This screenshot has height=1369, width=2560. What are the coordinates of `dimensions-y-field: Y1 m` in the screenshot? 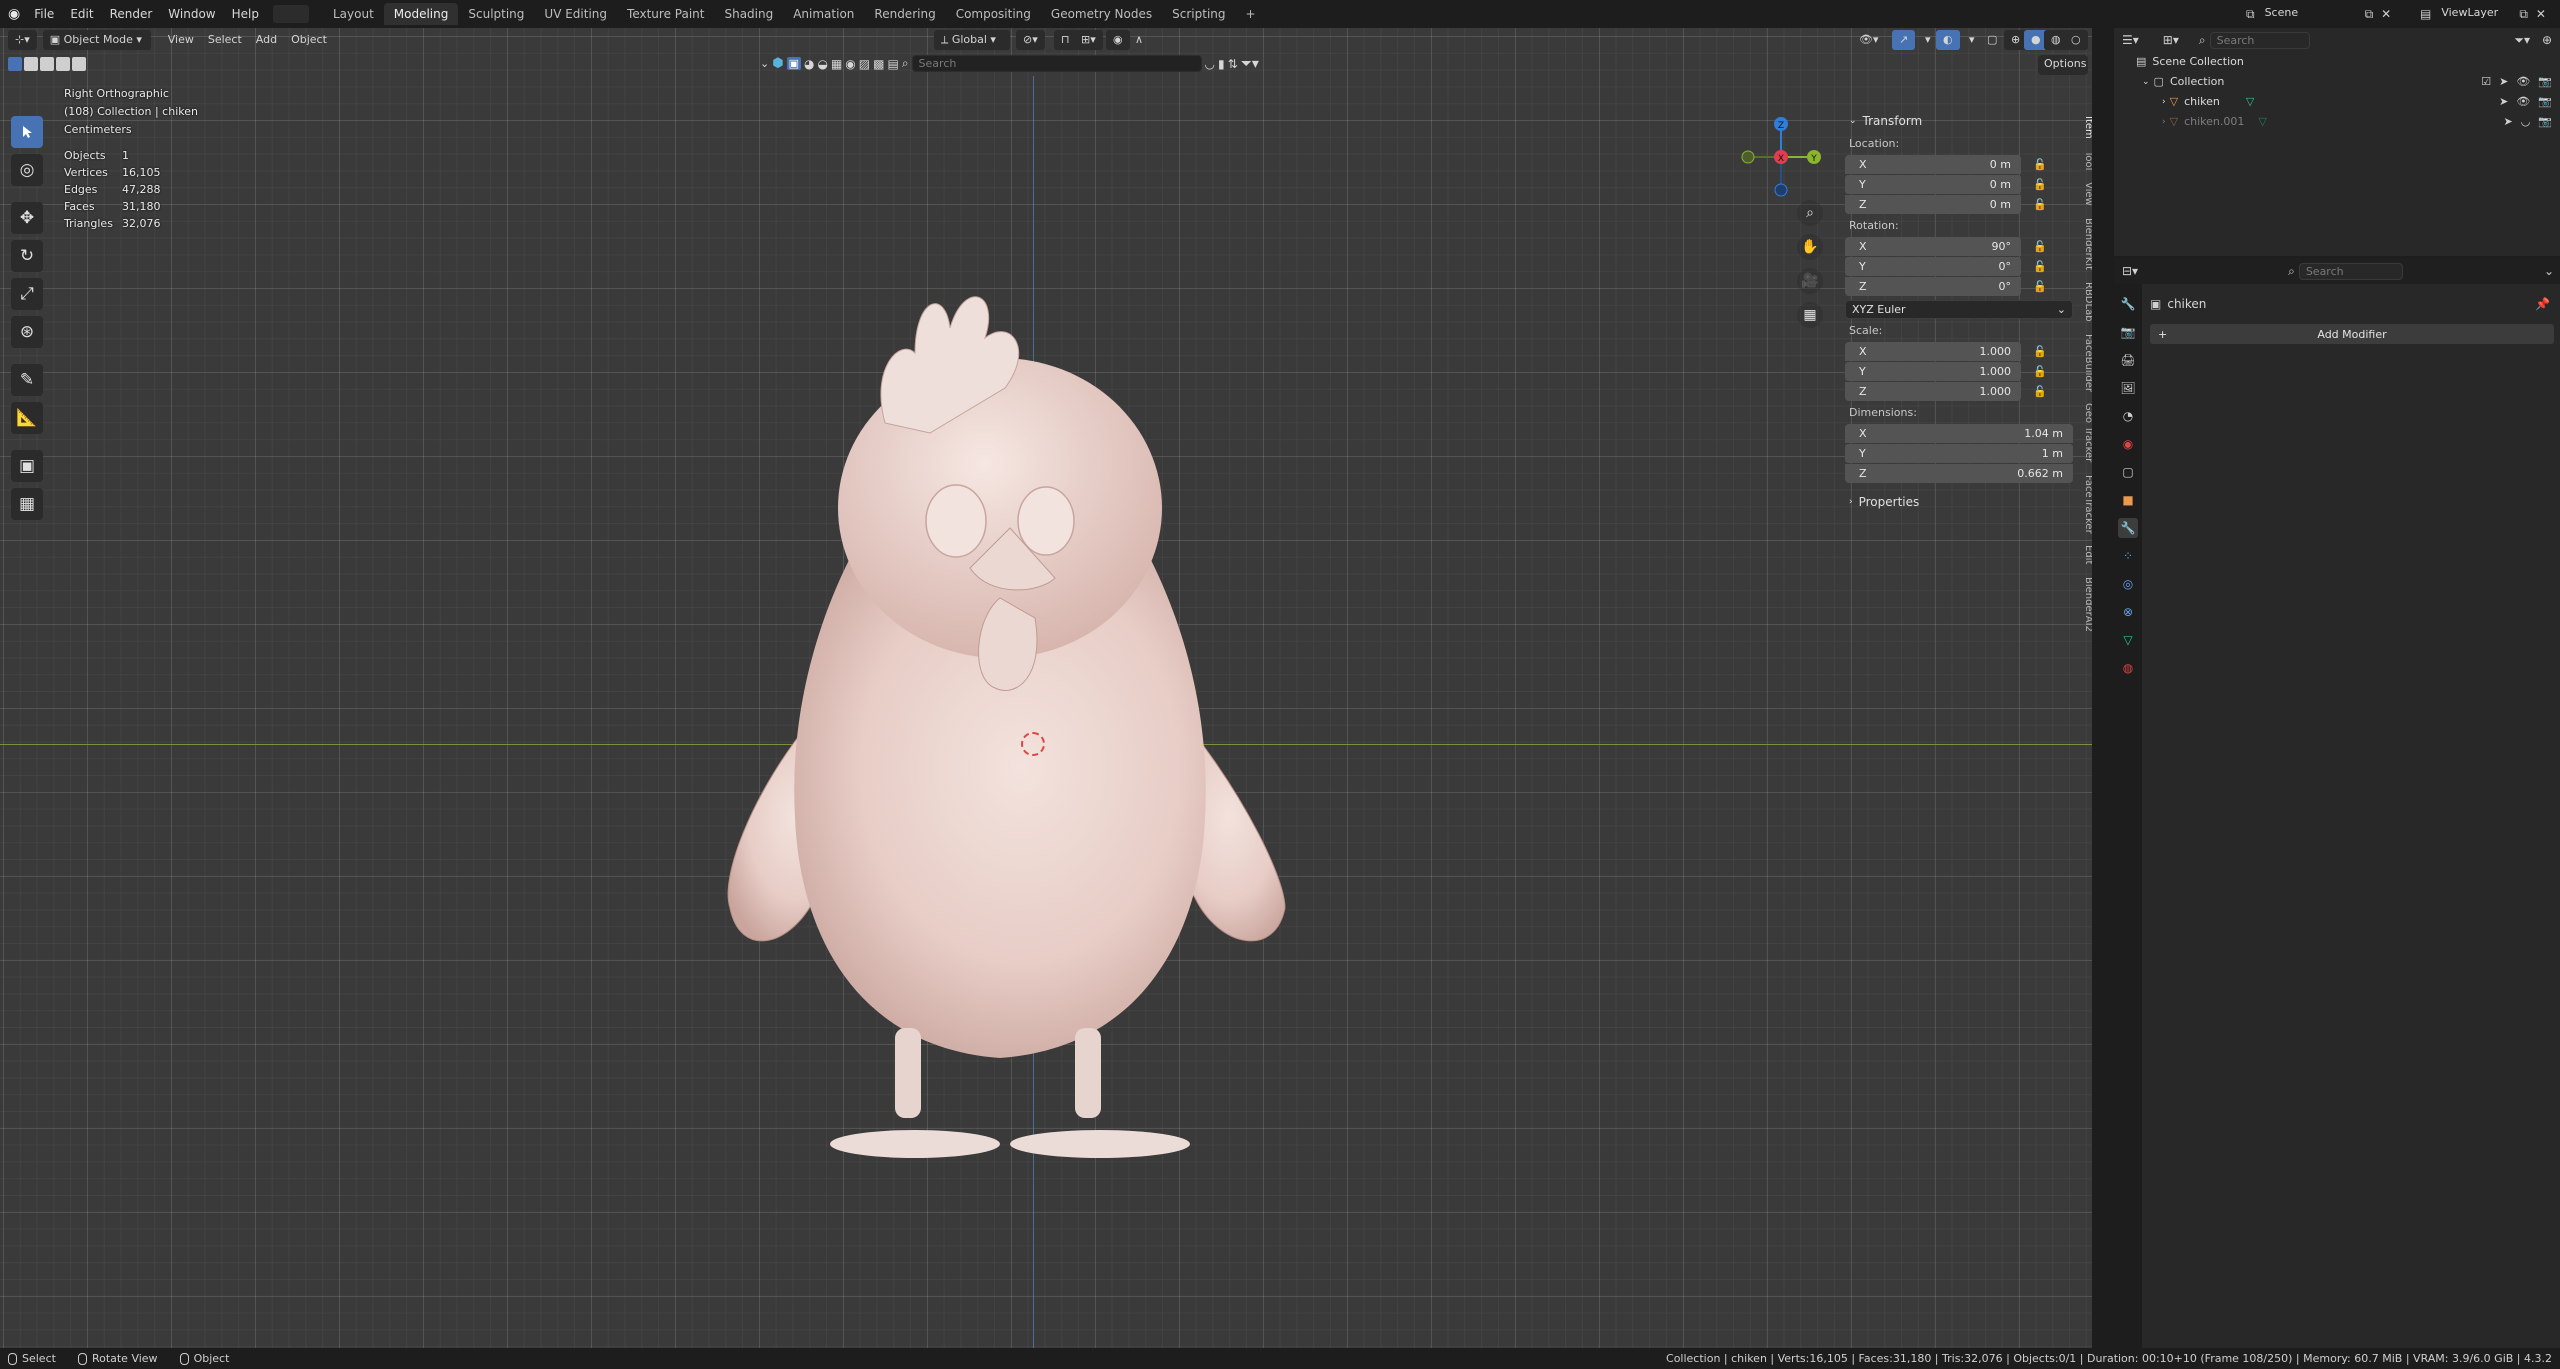 It's located at (1959, 453).